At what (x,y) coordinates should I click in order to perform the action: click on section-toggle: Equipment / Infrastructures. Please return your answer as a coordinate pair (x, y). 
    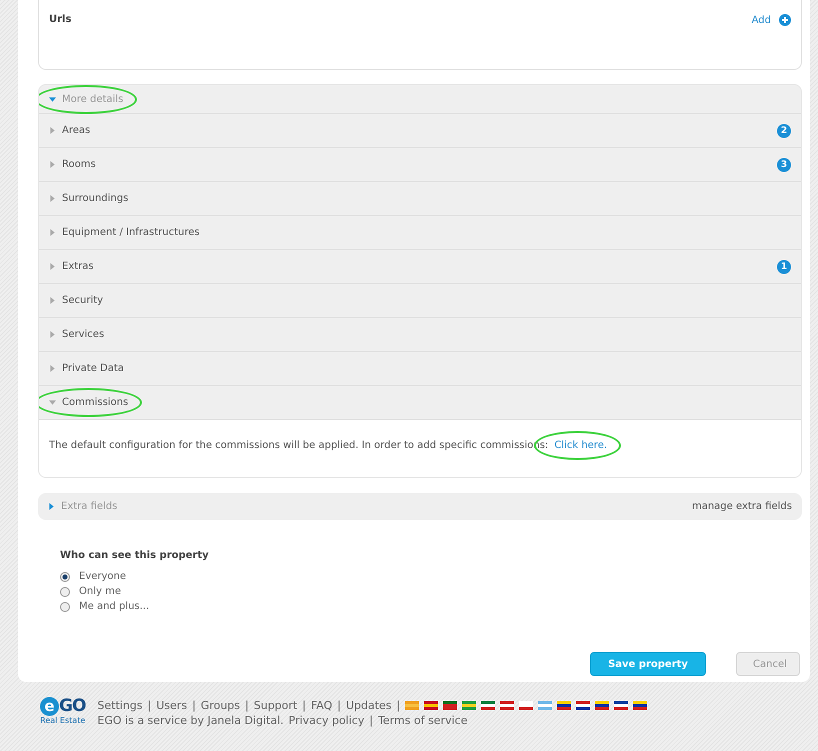
    Looking at the image, I should click on (124, 232).